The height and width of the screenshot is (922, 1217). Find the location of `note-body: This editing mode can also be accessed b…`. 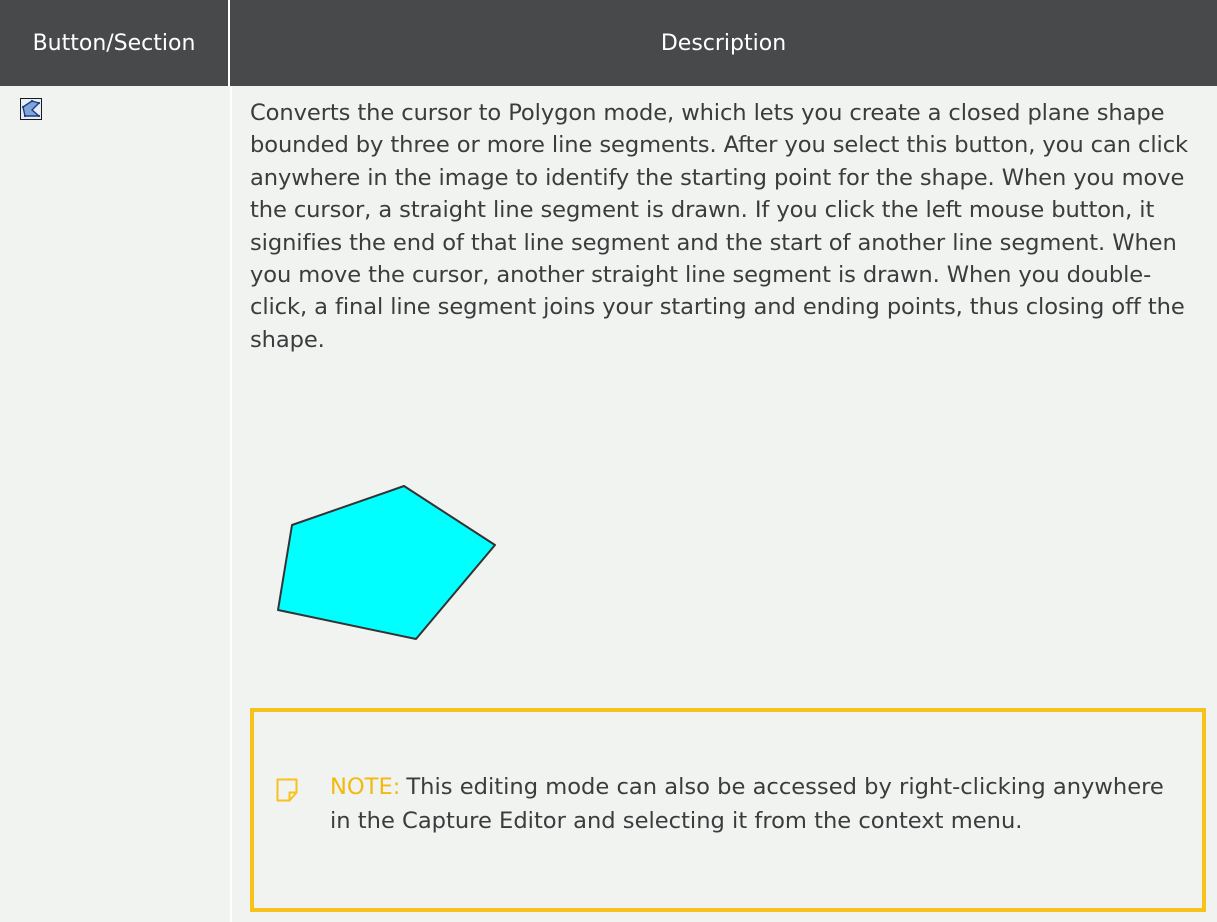

note-body: This editing mode can also be accessed b… is located at coordinates (747, 804).